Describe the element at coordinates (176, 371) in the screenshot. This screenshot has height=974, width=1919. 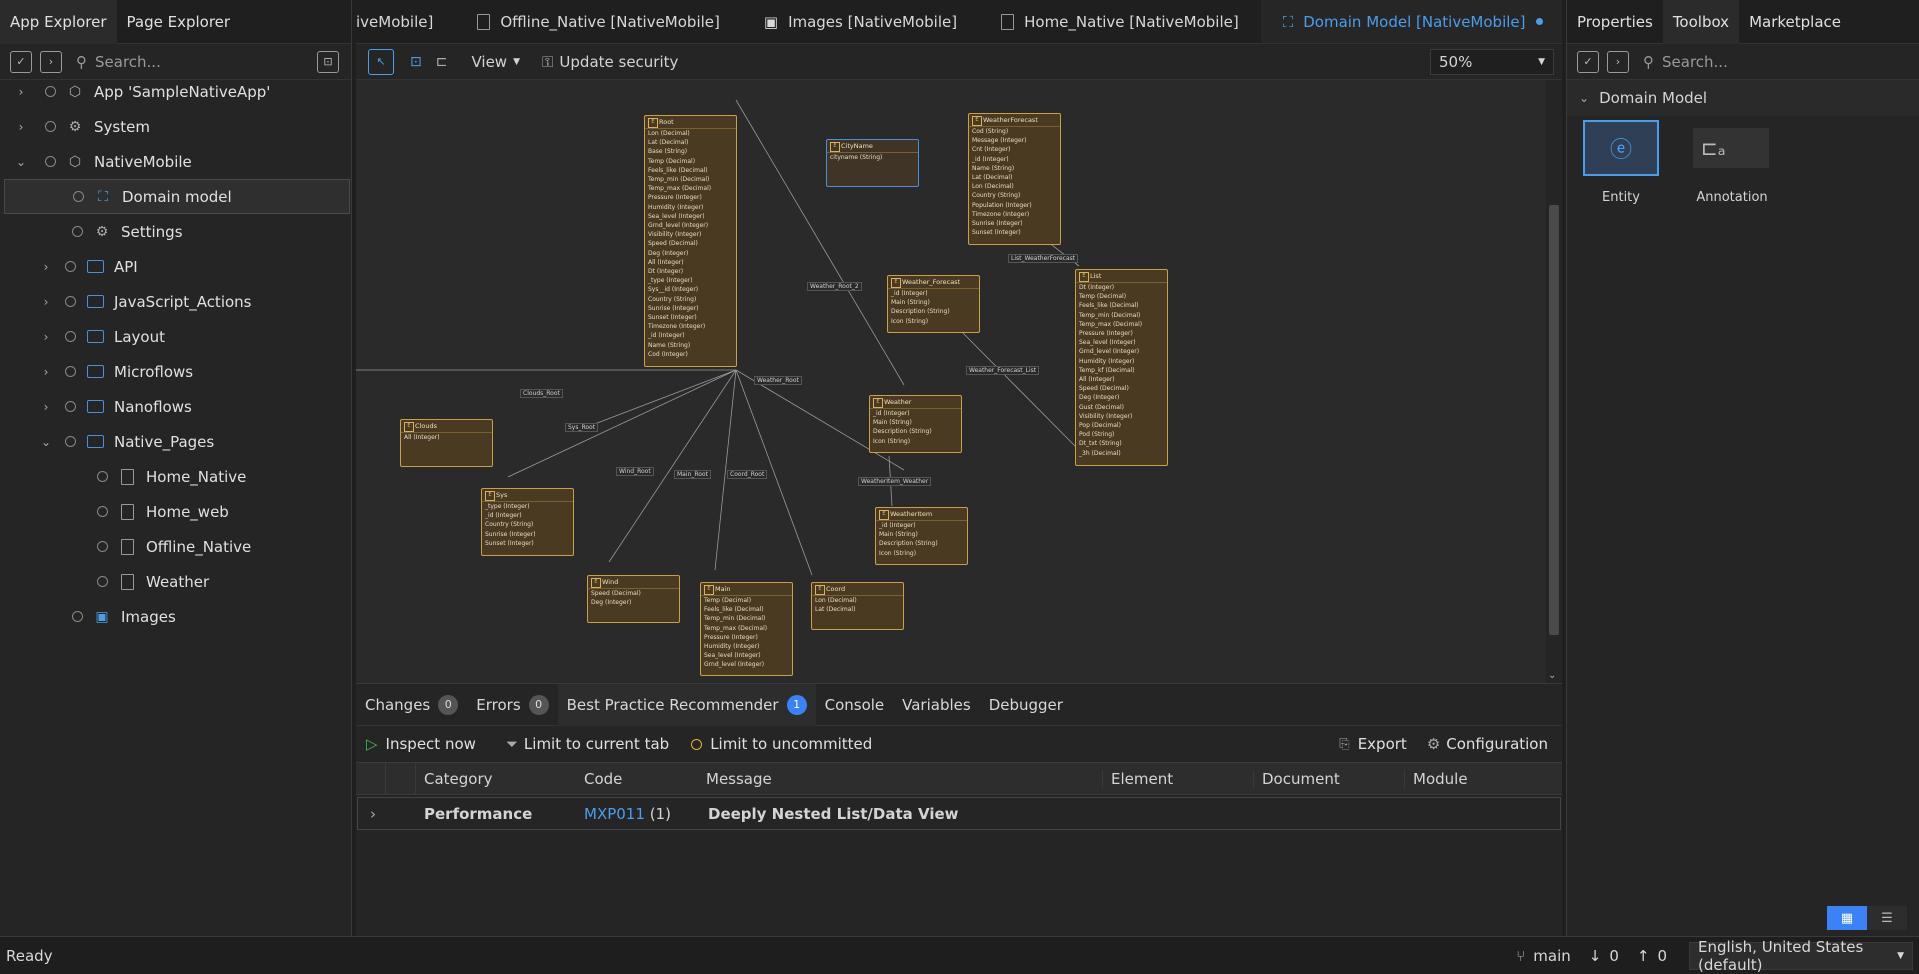
I see `tree-item-microflows: › Microflows` at that location.